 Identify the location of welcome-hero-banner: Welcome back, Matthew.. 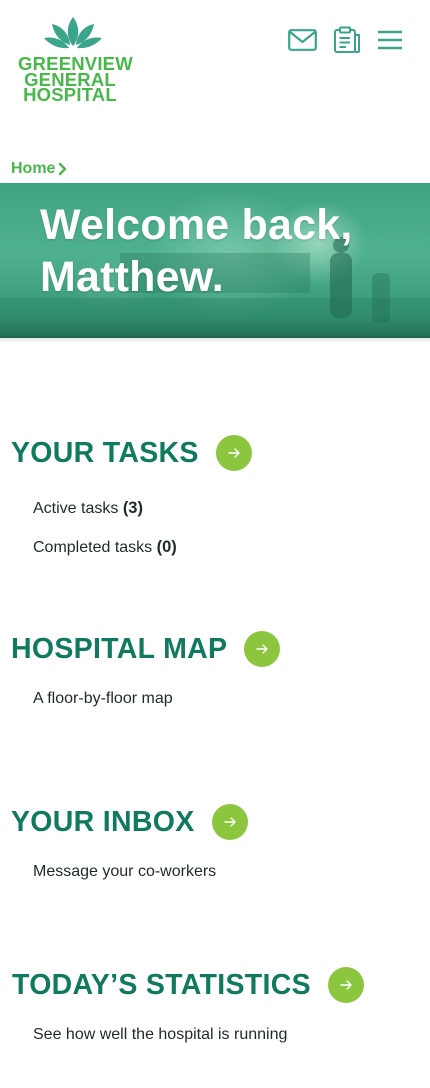
(215, 260).